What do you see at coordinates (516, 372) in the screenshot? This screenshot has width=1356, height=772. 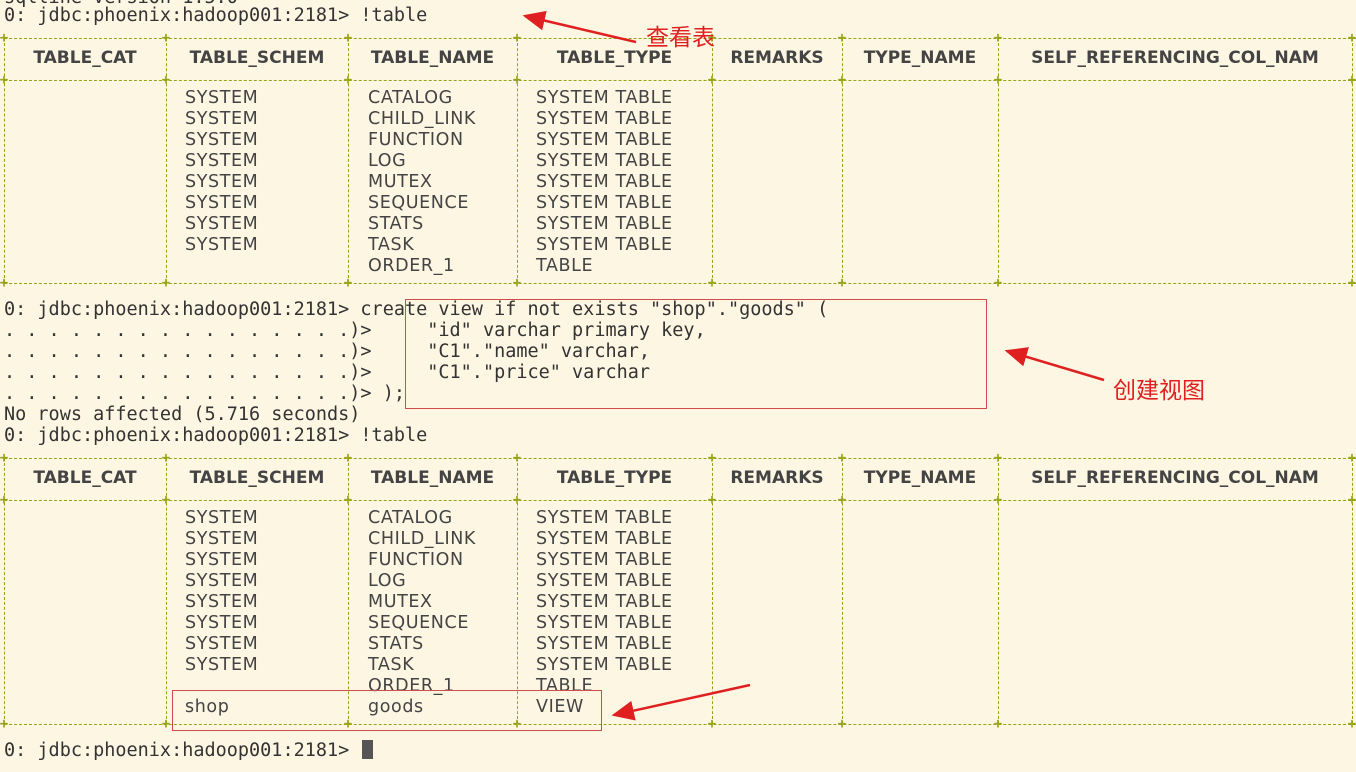 I see `command-text: "C1"."price" varchar` at bounding box center [516, 372].